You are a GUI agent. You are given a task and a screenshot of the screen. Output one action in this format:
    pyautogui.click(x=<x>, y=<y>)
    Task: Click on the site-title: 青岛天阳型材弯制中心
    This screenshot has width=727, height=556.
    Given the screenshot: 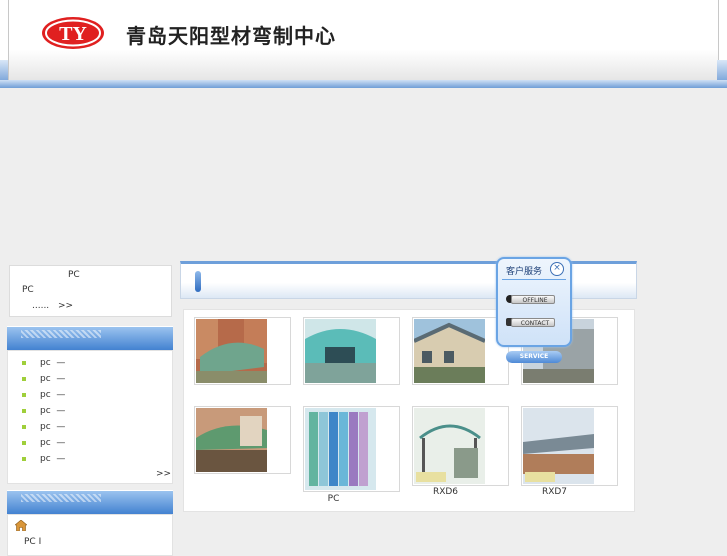 What is the action you would take?
    pyautogui.click(x=231, y=36)
    